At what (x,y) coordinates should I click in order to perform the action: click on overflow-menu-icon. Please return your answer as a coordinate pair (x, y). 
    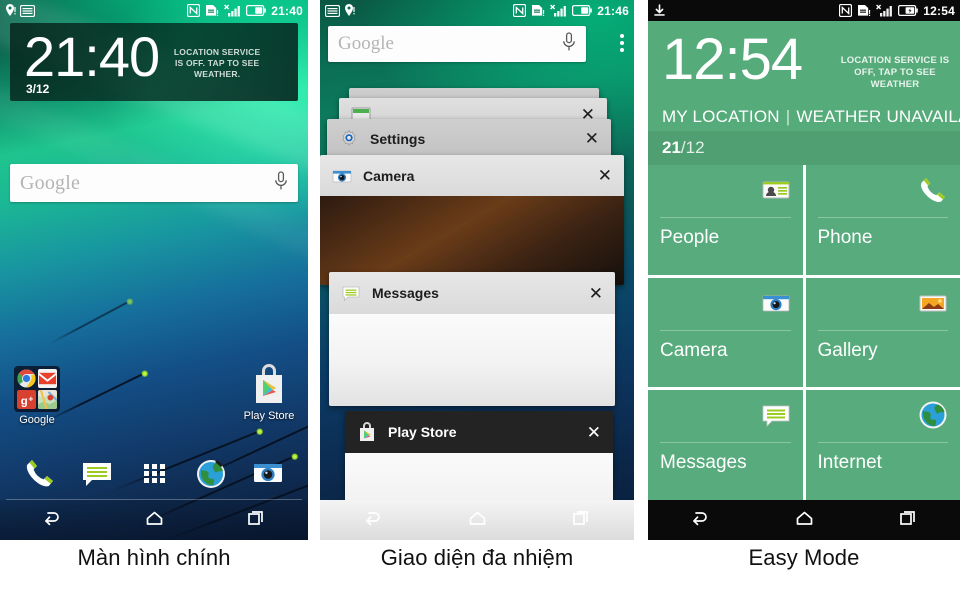
    Looking at the image, I should click on (622, 43).